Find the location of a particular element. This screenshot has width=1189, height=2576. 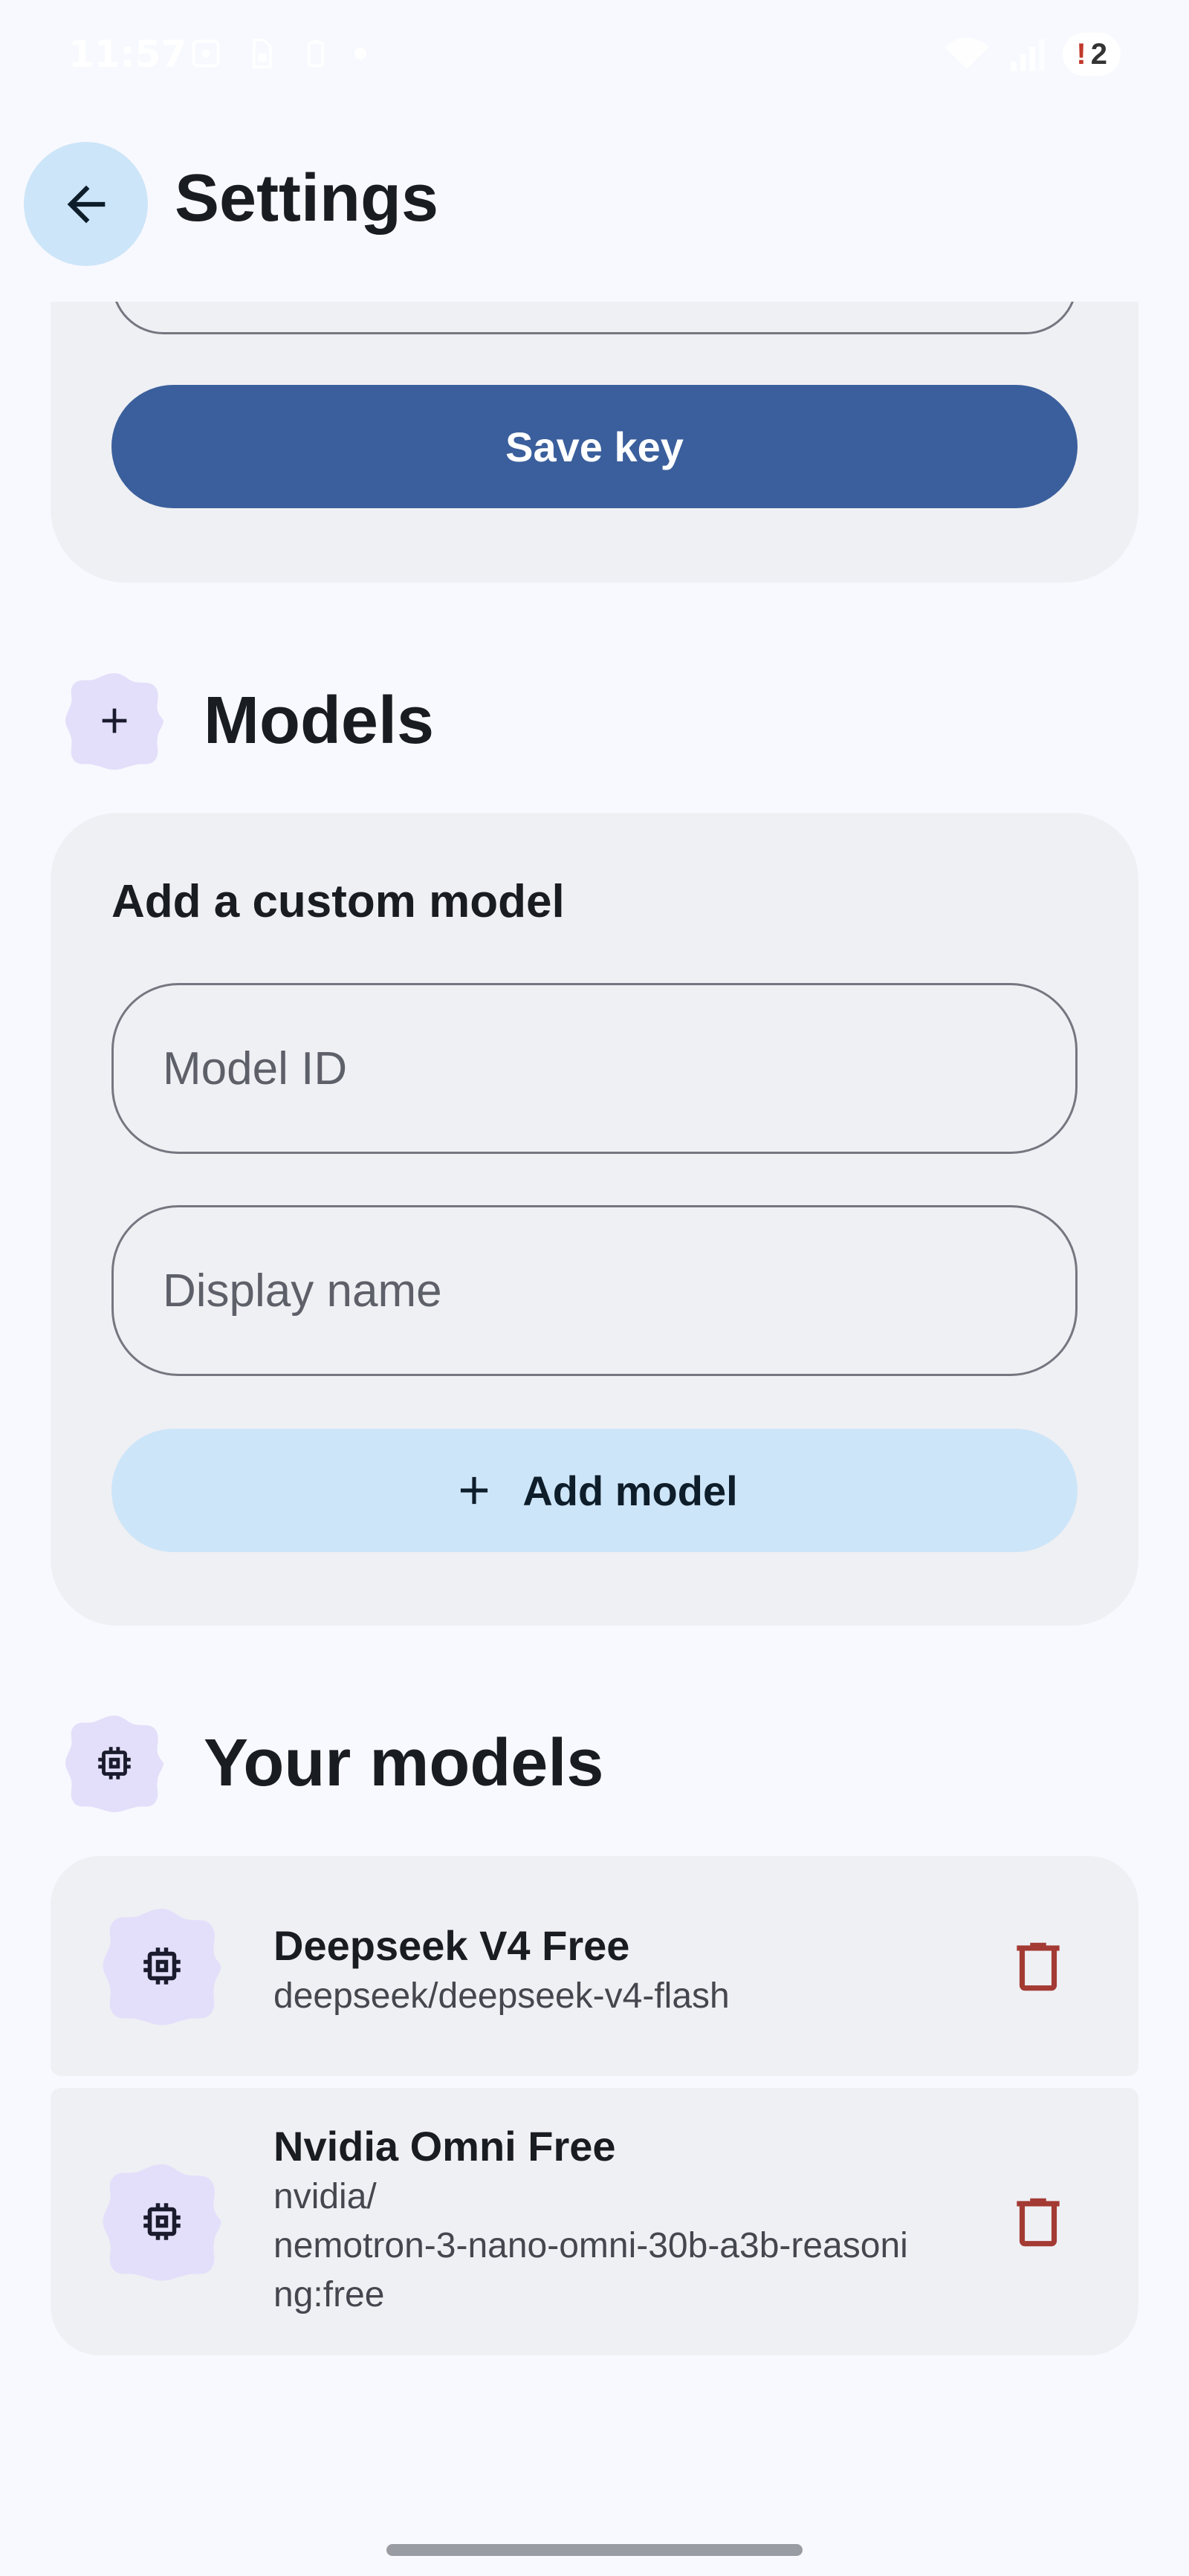

arrow-back-icon is located at coordinates (86, 204).